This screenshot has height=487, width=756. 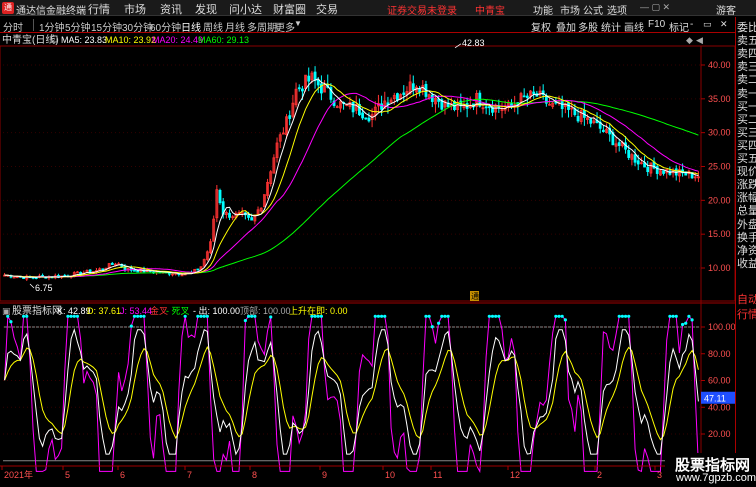 I want to click on ma20-label: MA20: 24.49, so click(x=177, y=40).